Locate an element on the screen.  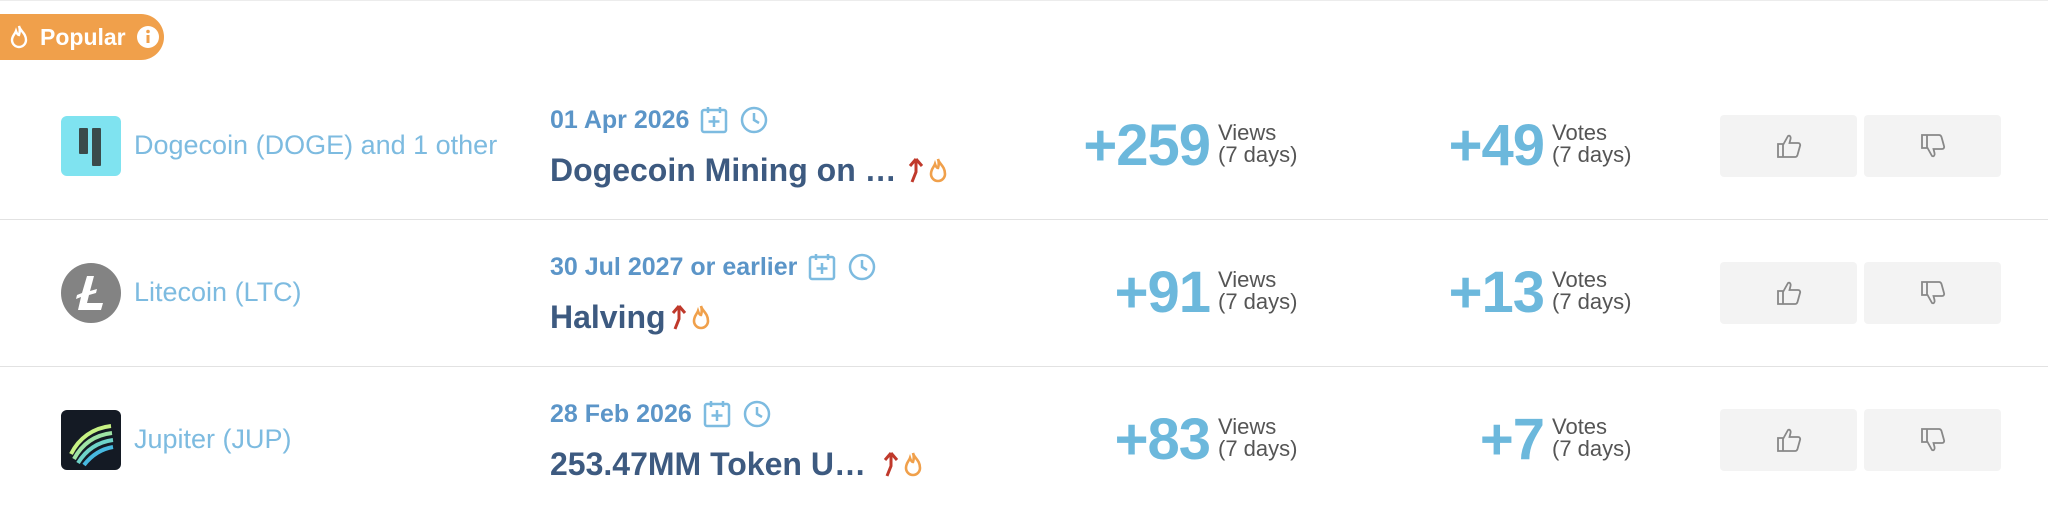
views-count: +91 is located at coordinates (1162, 292).